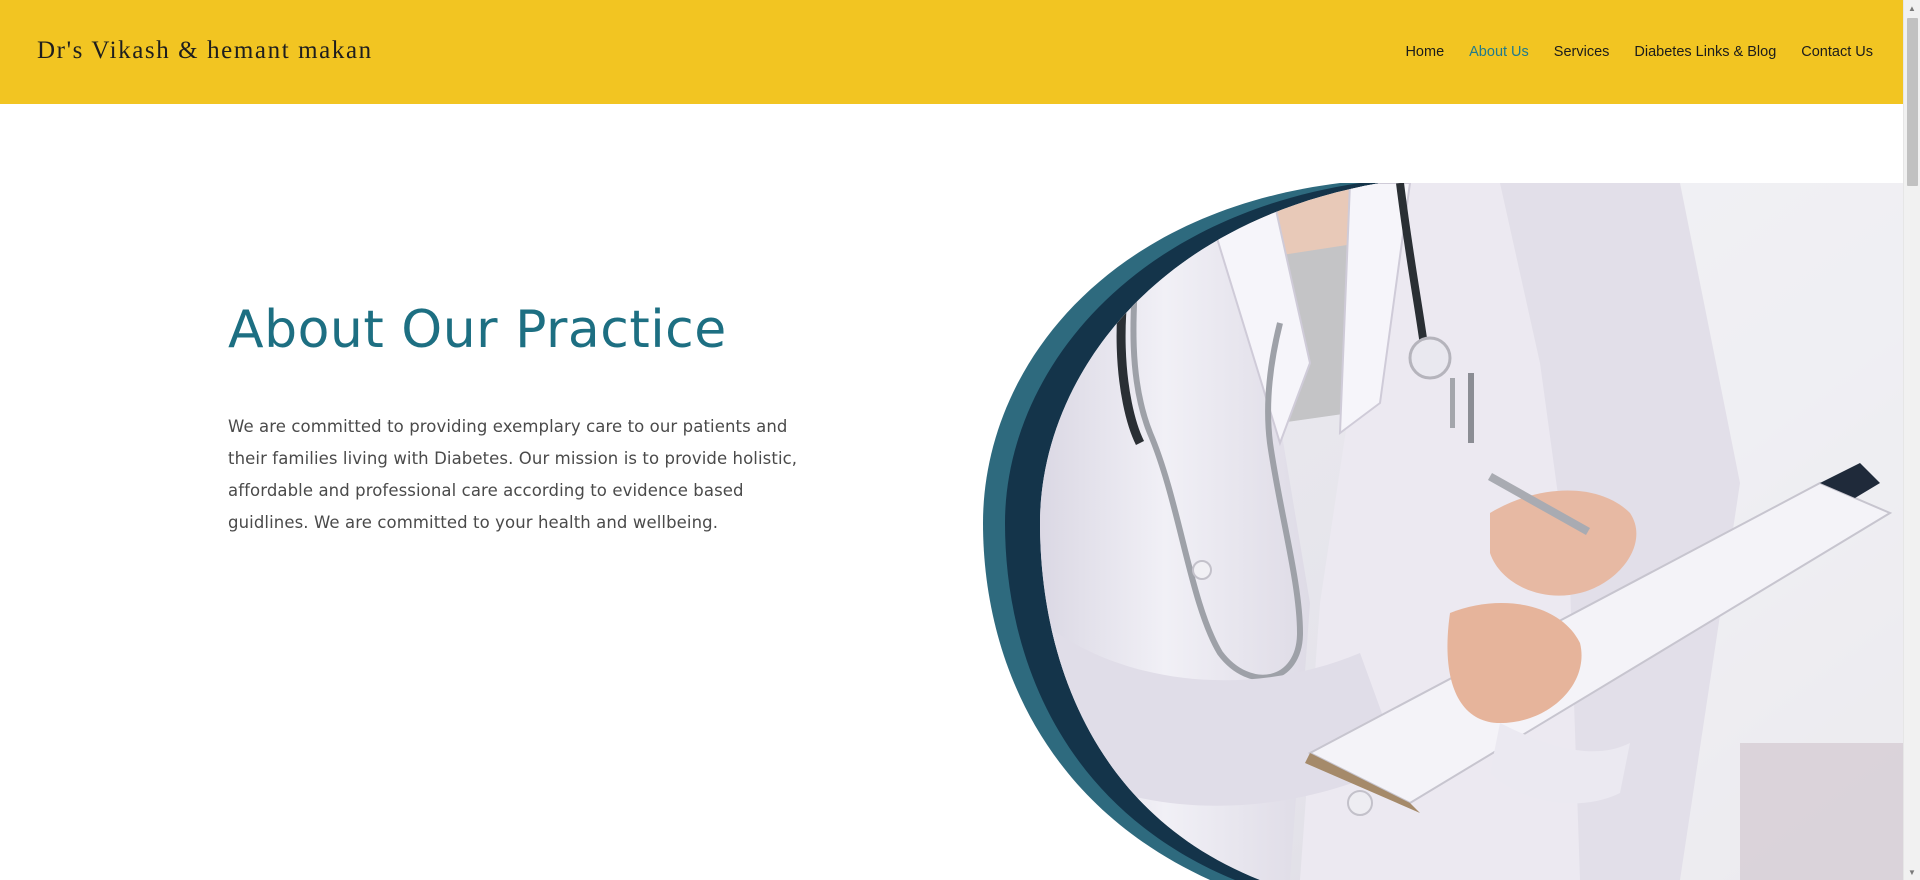  What do you see at coordinates (1705, 52) in the screenshot?
I see `nav-diabetes-links-blog: Diabetes Links & Blog` at bounding box center [1705, 52].